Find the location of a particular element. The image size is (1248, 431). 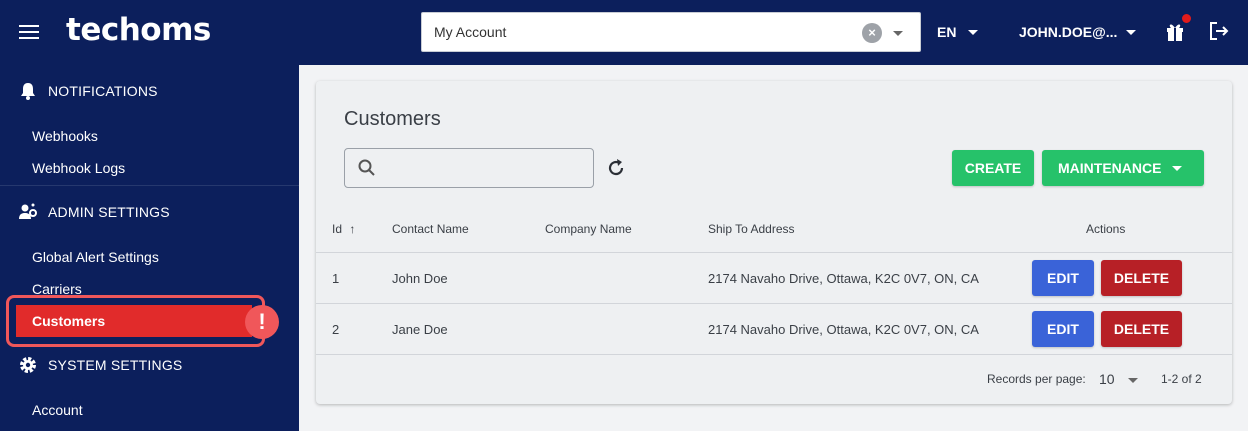

language-chevron-icon is located at coordinates (973, 32).